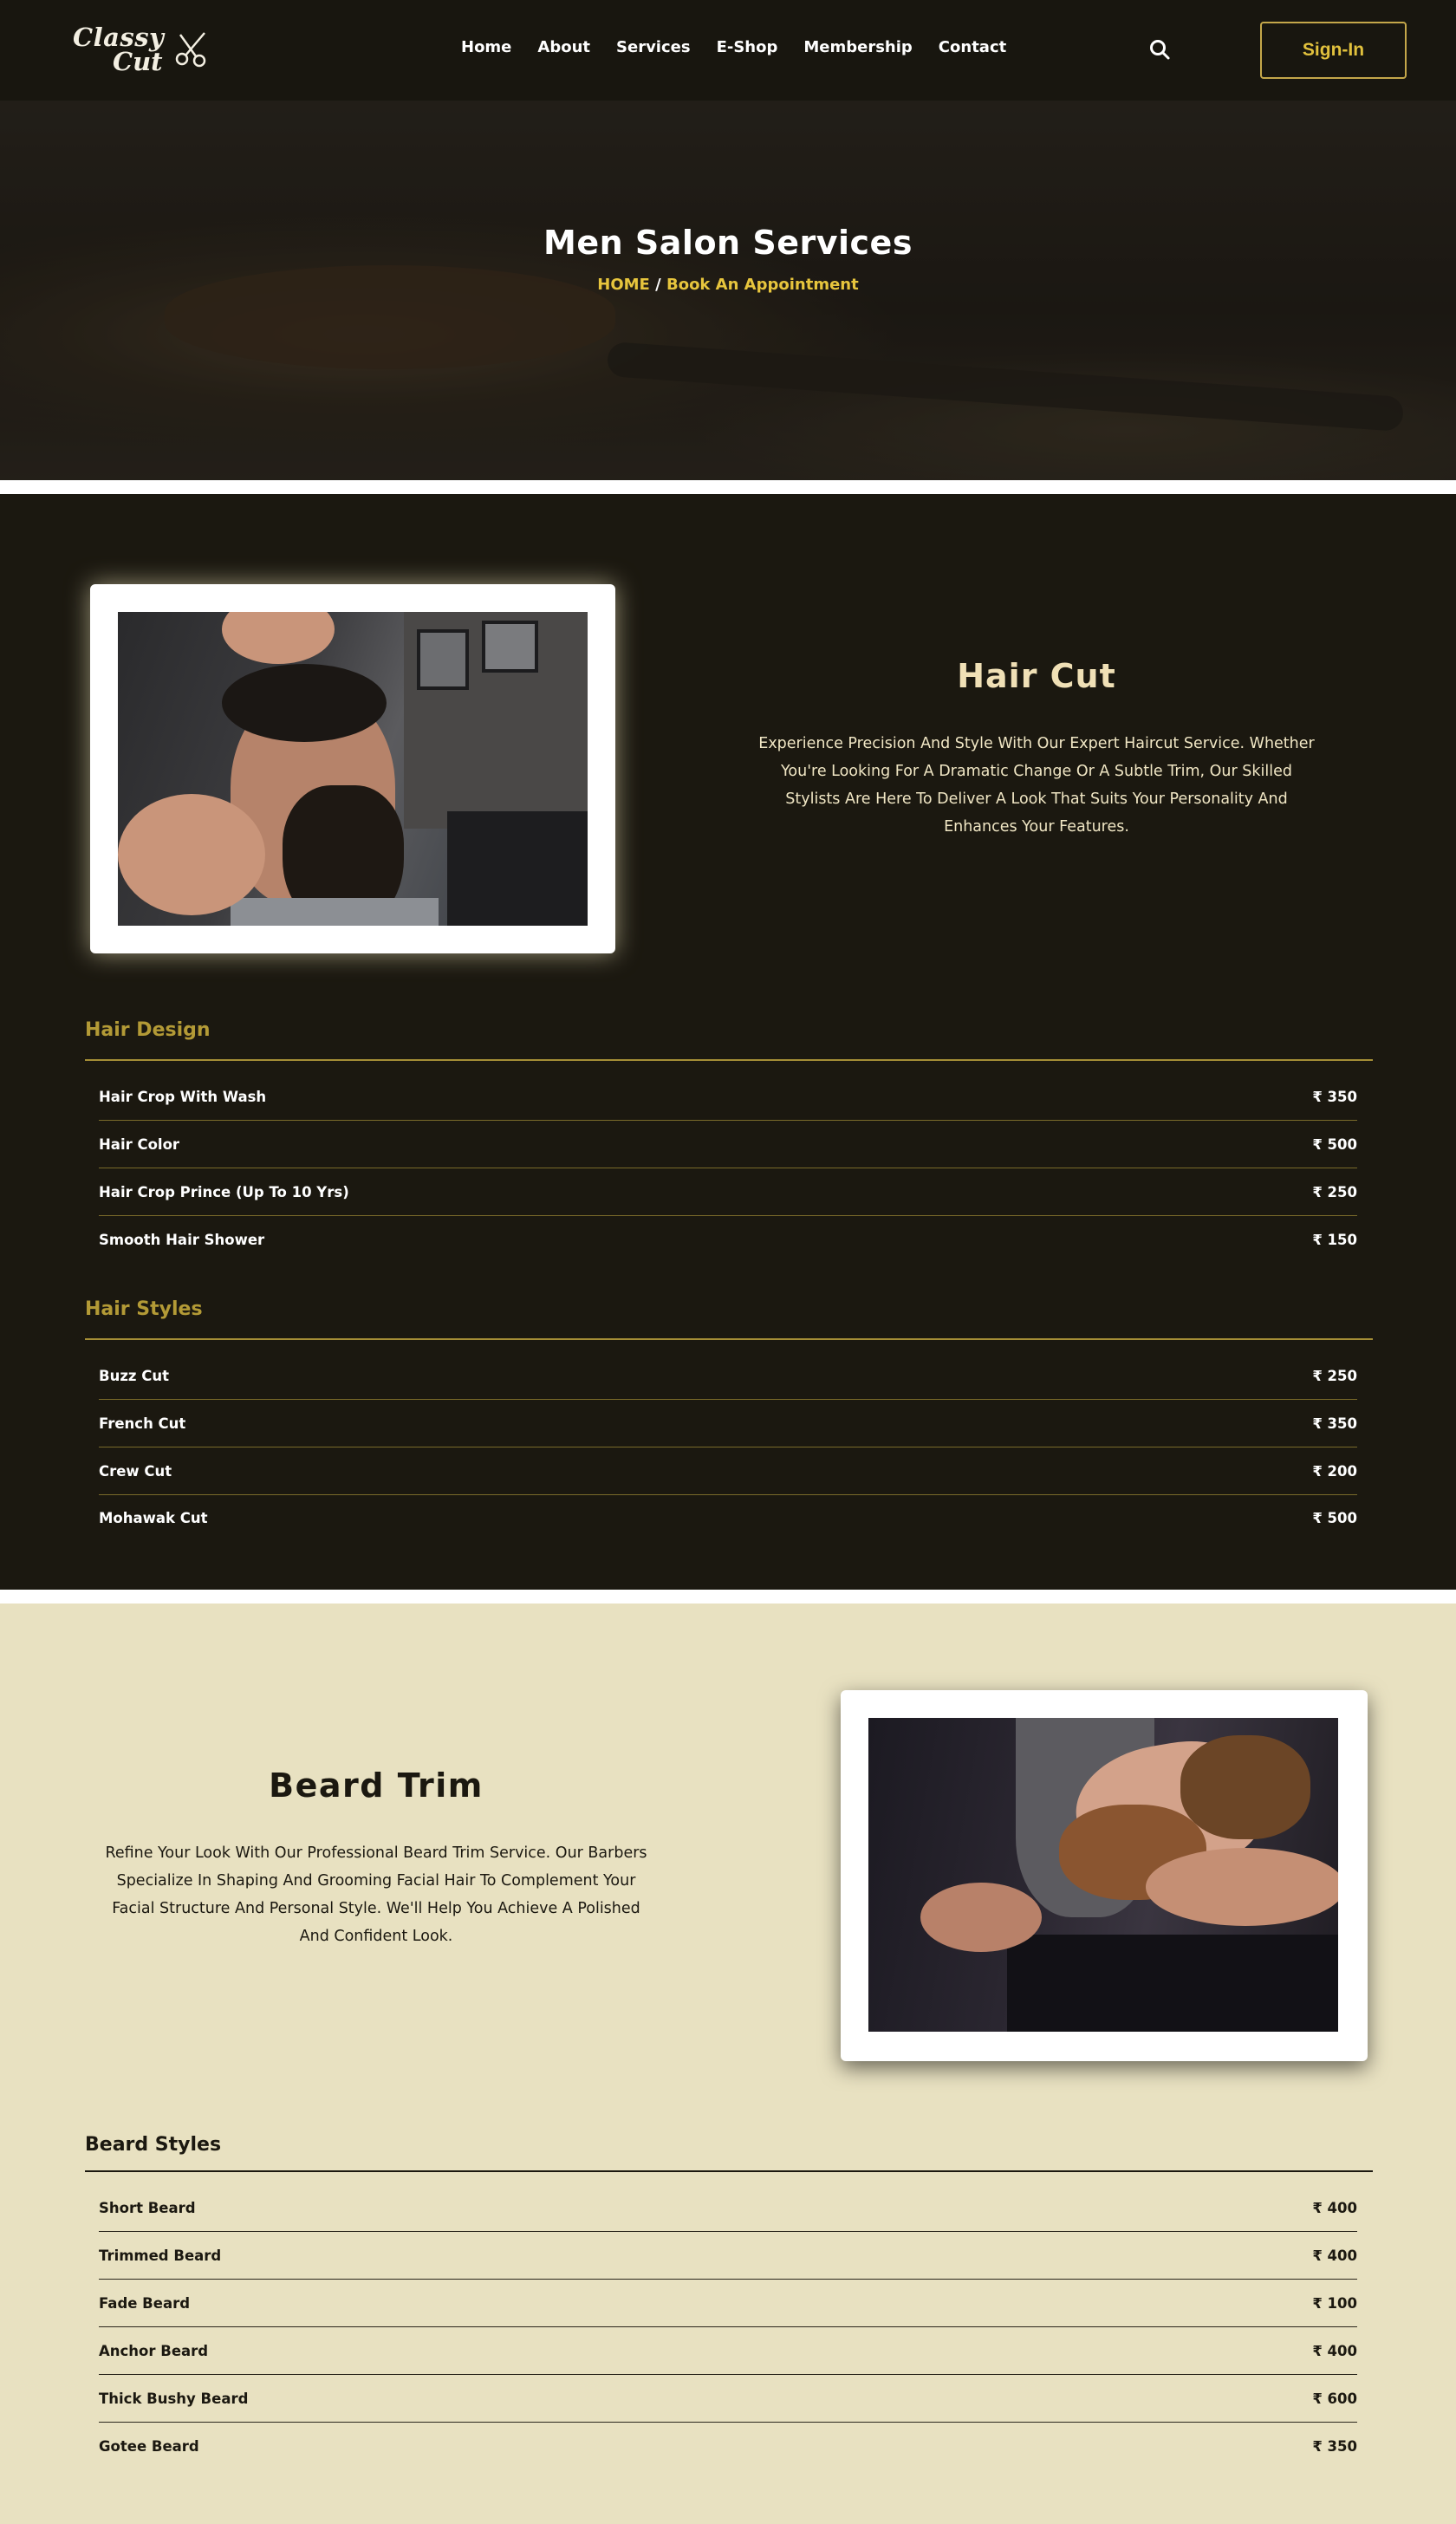 This screenshot has height=2524, width=1456. I want to click on beard-trim-title: Beard Trim, so click(376, 1785).